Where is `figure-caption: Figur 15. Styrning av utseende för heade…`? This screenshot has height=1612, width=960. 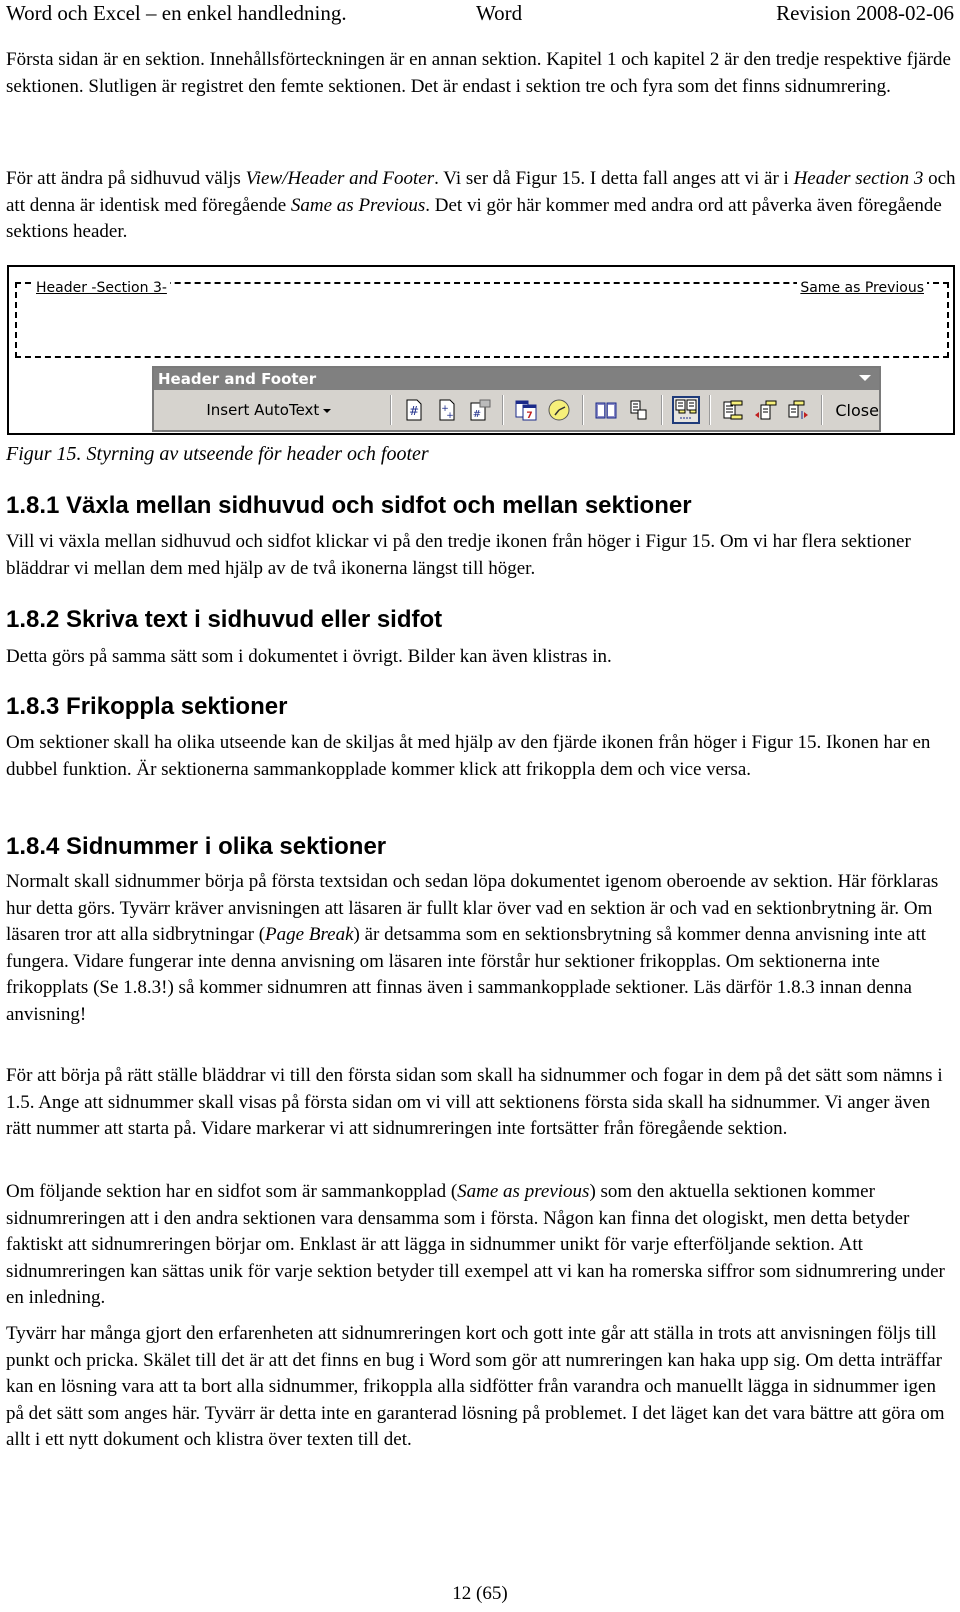
figure-caption: Figur 15. Styrning av utseende för heade… is located at coordinates (217, 454).